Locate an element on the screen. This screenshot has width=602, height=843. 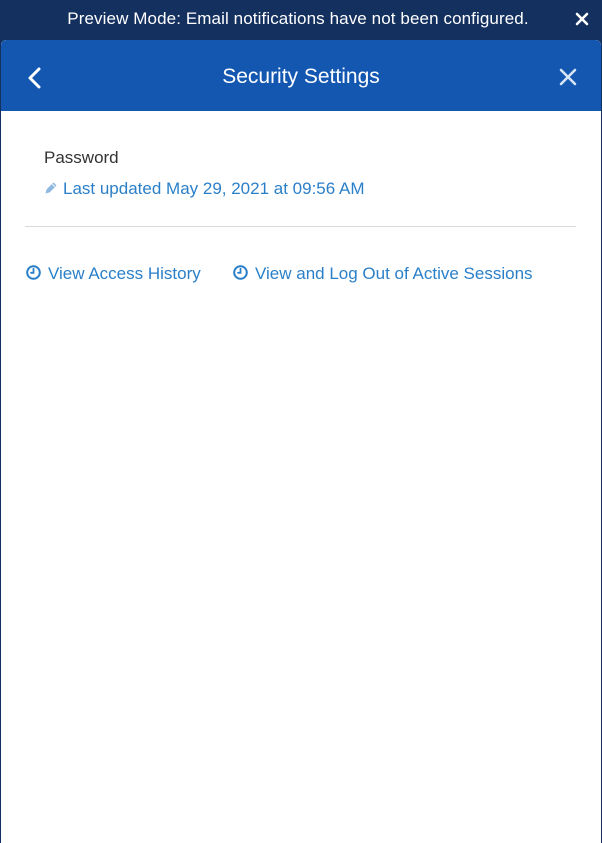
dialog-title: Security Settings is located at coordinates (301, 76).